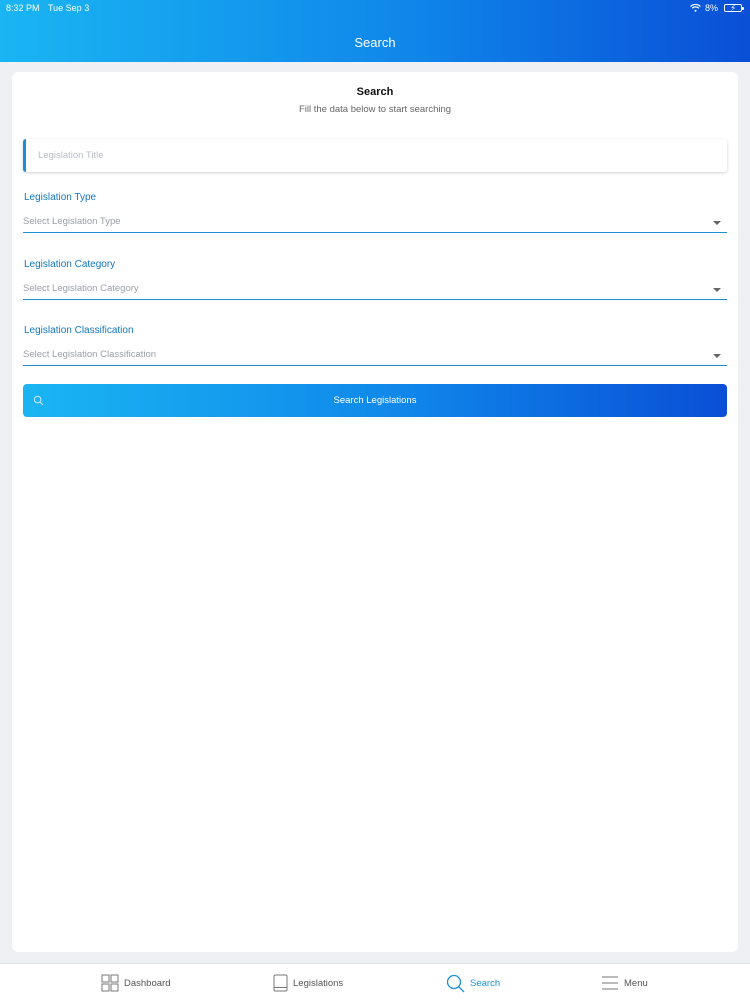  Describe the element at coordinates (375, 289) in the screenshot. I see `legislation-category-select: Select Legislation Category` at that location.